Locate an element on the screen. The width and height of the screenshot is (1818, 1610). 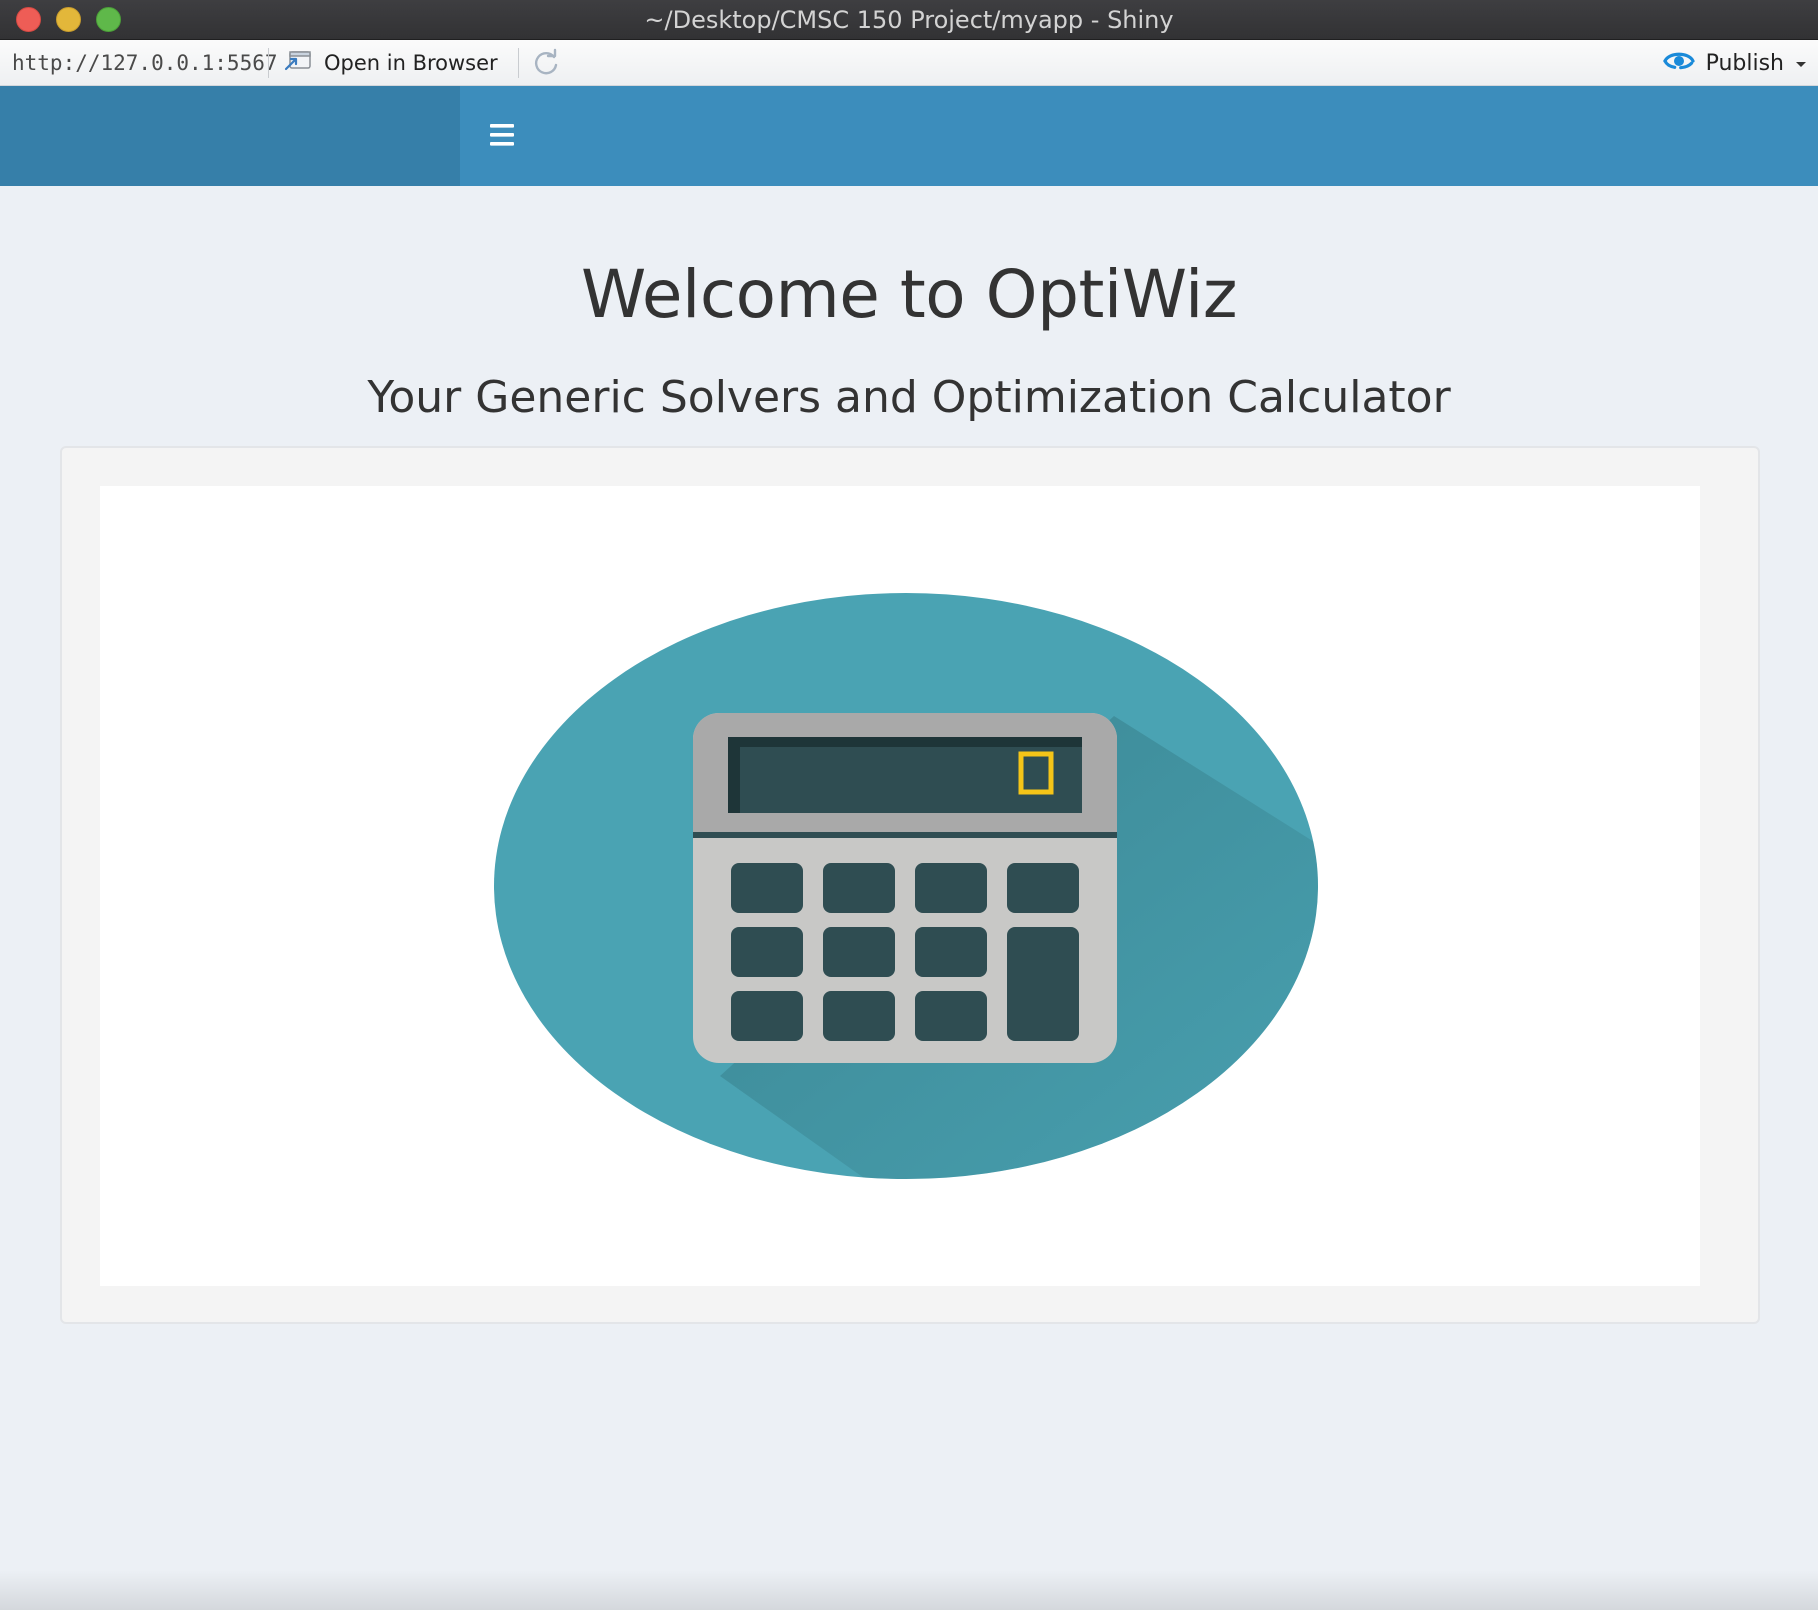
window-bottom-shadow is located at coordinates (909, 1590).